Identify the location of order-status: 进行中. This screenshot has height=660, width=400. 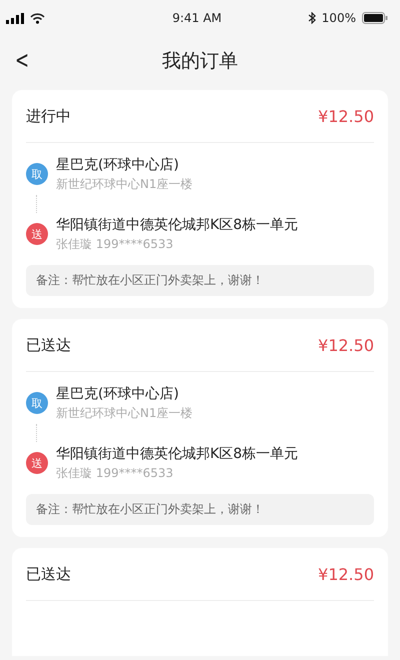
(48, 116).